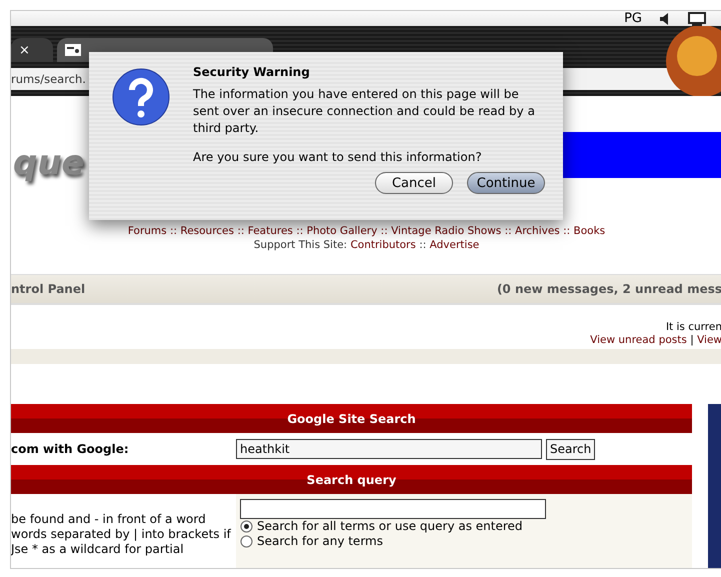 This screenshot has height=577, width=721. I want to click on help-text: be found and - in front of a word, so click(108, 519).